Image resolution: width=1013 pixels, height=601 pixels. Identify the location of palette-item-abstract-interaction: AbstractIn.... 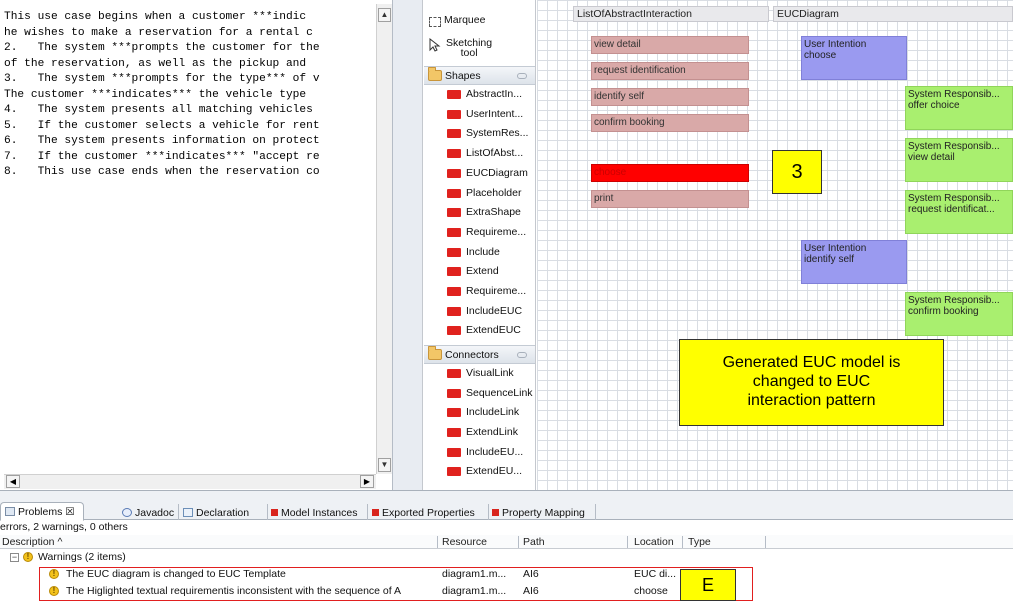
(491, 94).